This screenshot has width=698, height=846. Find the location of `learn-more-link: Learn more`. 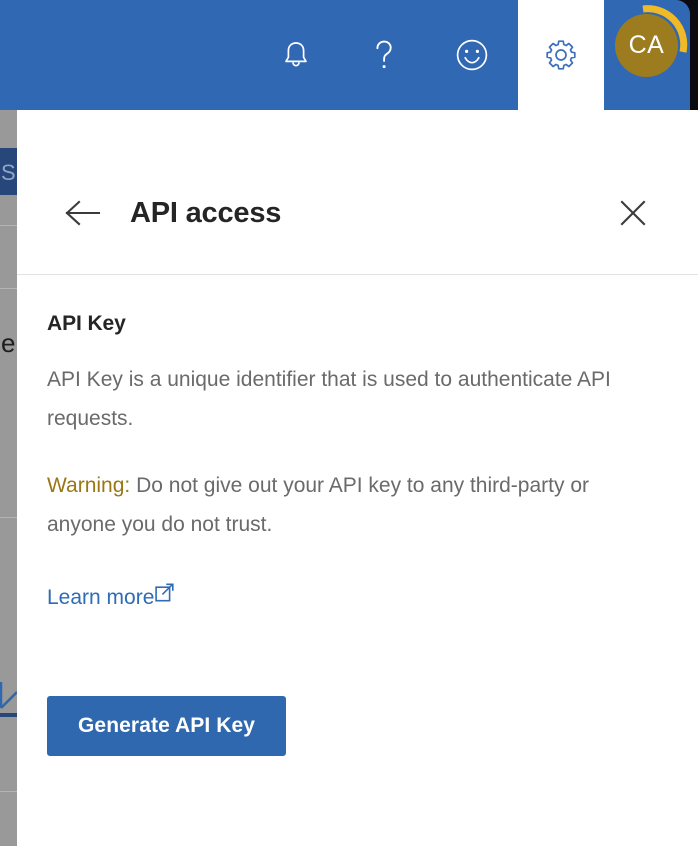

learn-more-link: Learn more is located at coordinates (110, 597).